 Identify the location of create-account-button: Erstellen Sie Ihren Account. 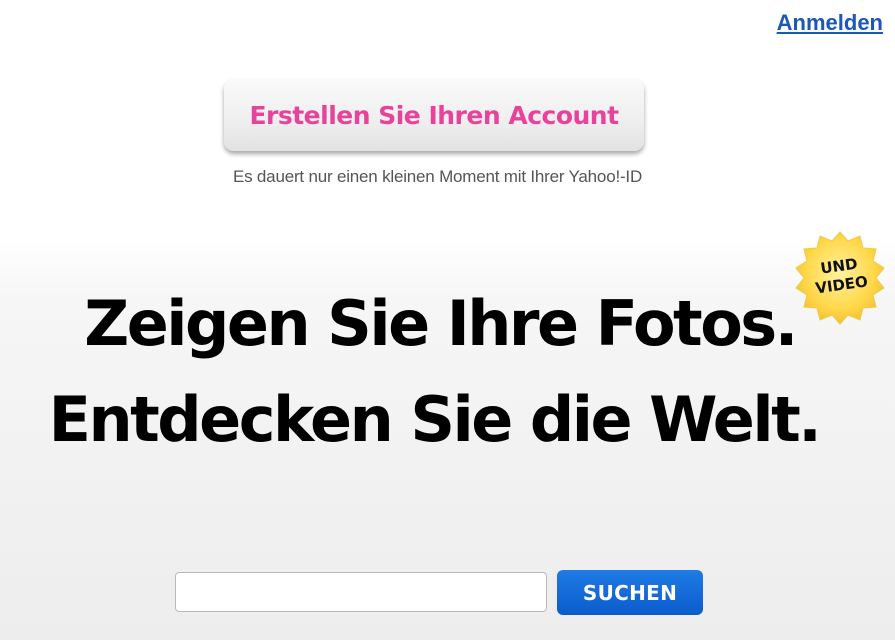
(434, 115).